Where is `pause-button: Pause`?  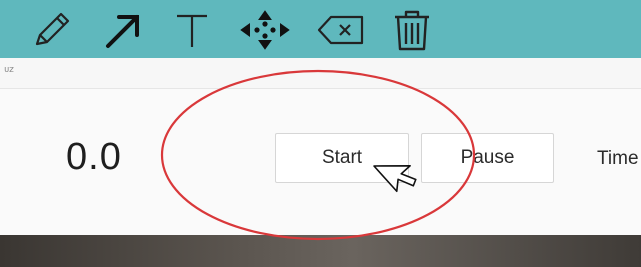
pause-button: Pause is located at coordinates (487, 158).